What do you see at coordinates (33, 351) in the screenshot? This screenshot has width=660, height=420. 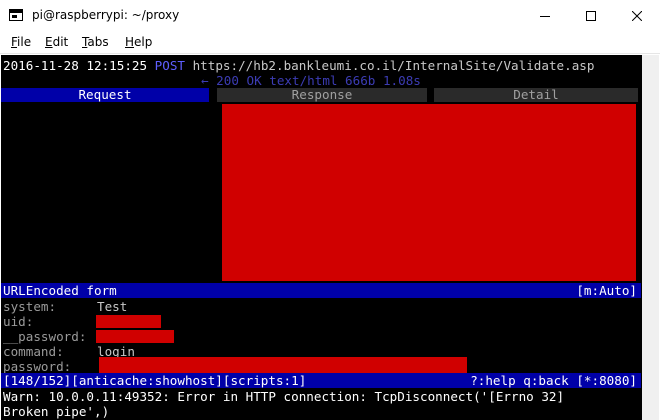 I see `field-label-command: command:` at bounding box center [33, 351].